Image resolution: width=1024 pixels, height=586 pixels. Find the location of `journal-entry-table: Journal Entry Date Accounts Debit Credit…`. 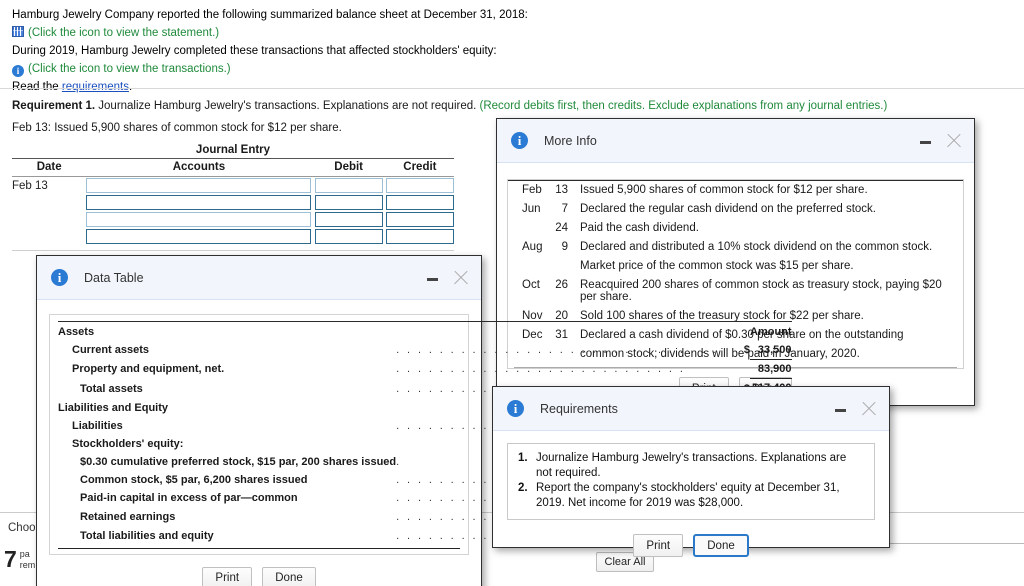

journal-entry-table: Journal Entry Date Accounts Debit Credit… is located at coordinates (233, 197).